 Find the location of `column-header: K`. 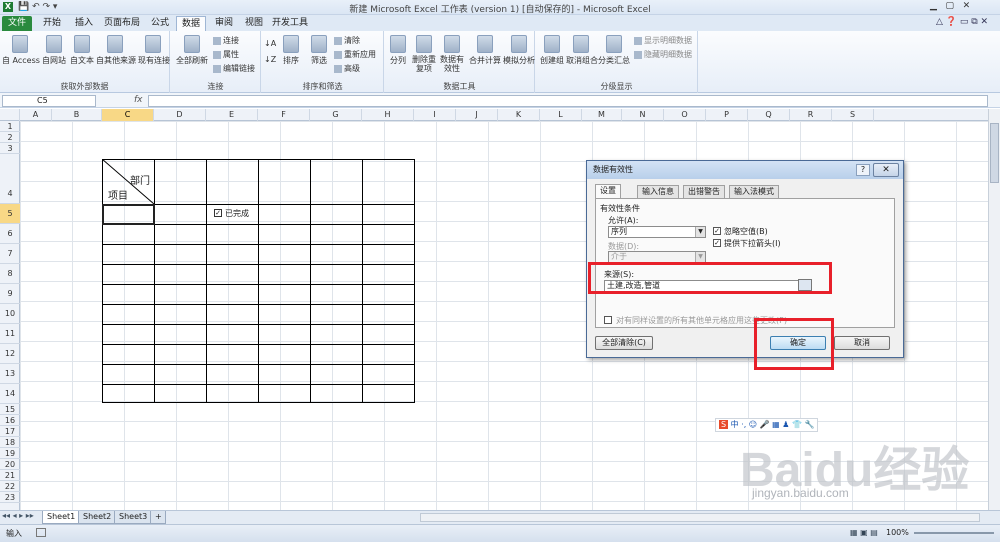

column-header: K is located at coordinates (519, 115).